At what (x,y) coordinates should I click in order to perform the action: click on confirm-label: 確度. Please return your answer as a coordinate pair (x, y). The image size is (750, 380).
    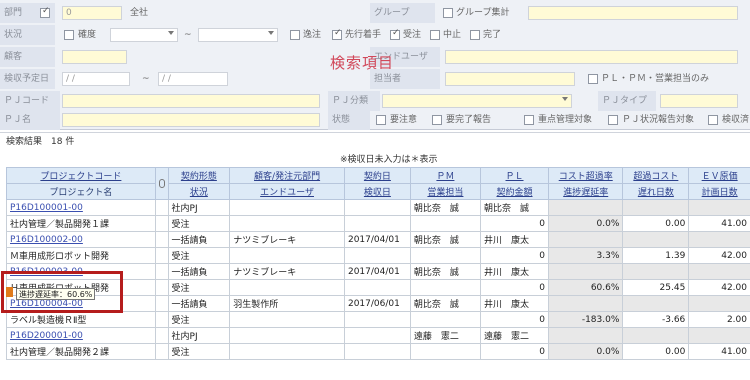
    Looking at the image, I should click on (87, 35).